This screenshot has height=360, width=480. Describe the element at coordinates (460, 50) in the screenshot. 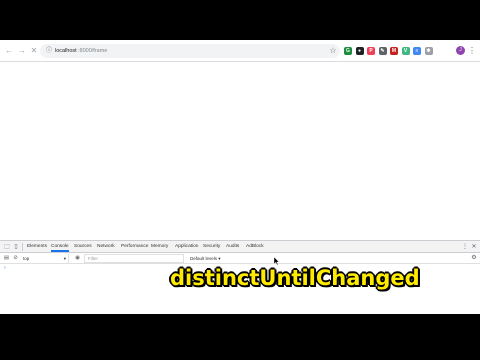

I see `avatar: J` at that location.